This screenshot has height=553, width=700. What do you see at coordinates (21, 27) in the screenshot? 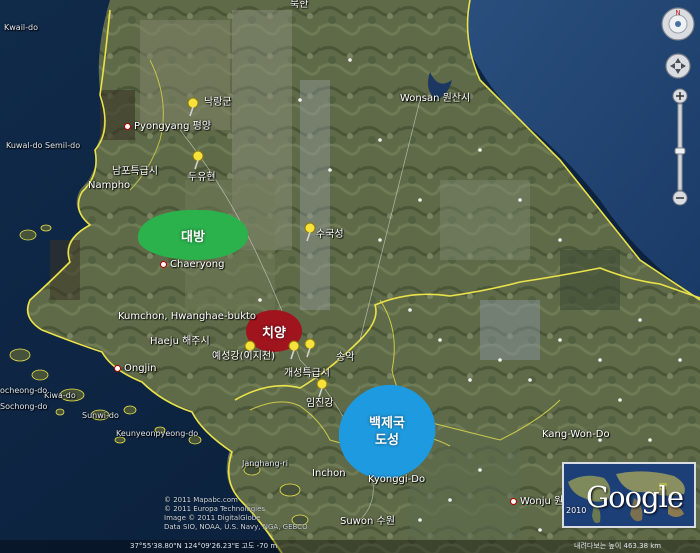
I see `kuwaldo-label: Kwail-do` at bounding box center [21, 27].